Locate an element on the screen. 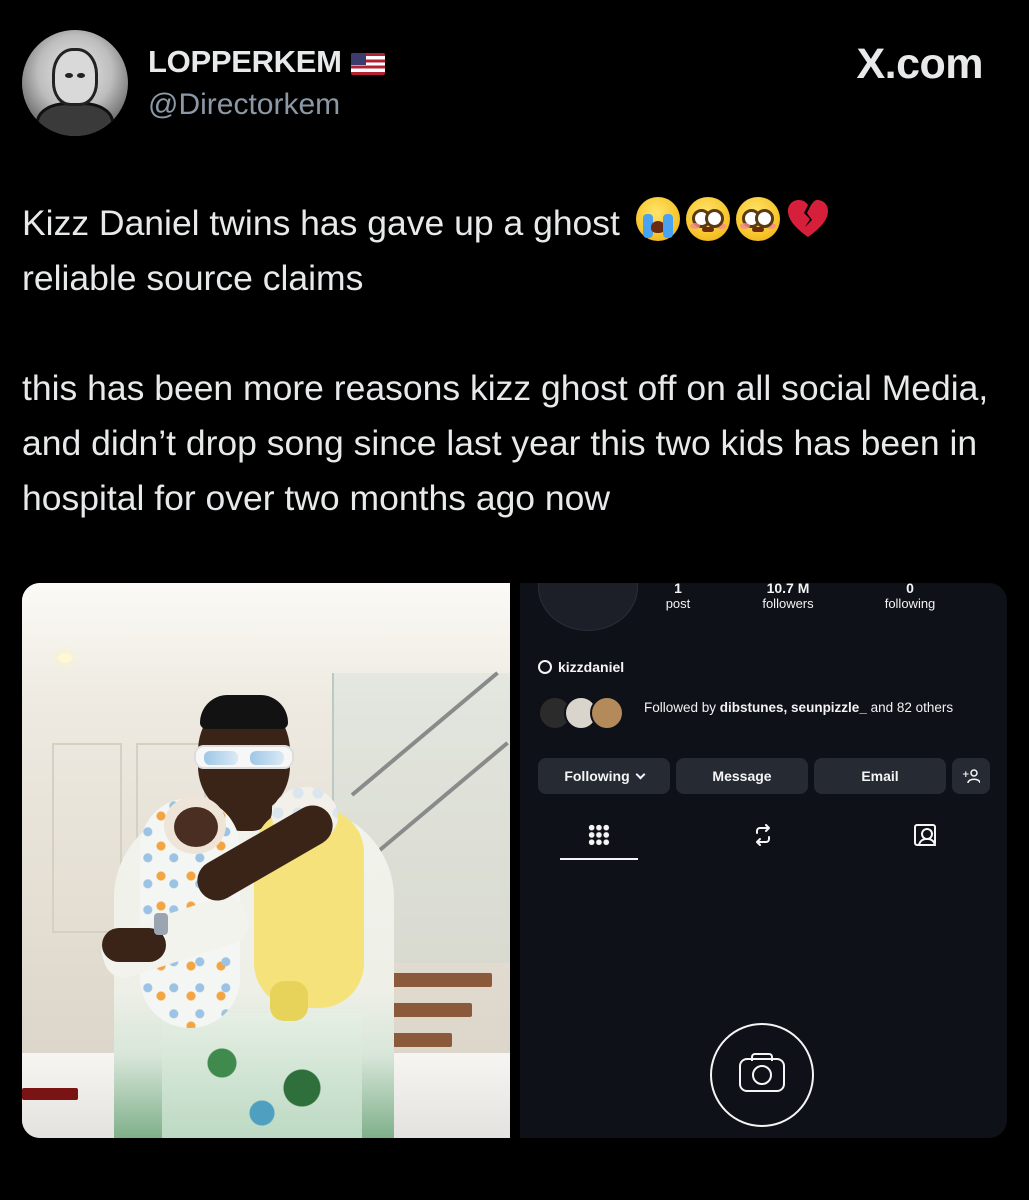  display-name-text: LOPPERKEM is located at coordinates (245, 61).